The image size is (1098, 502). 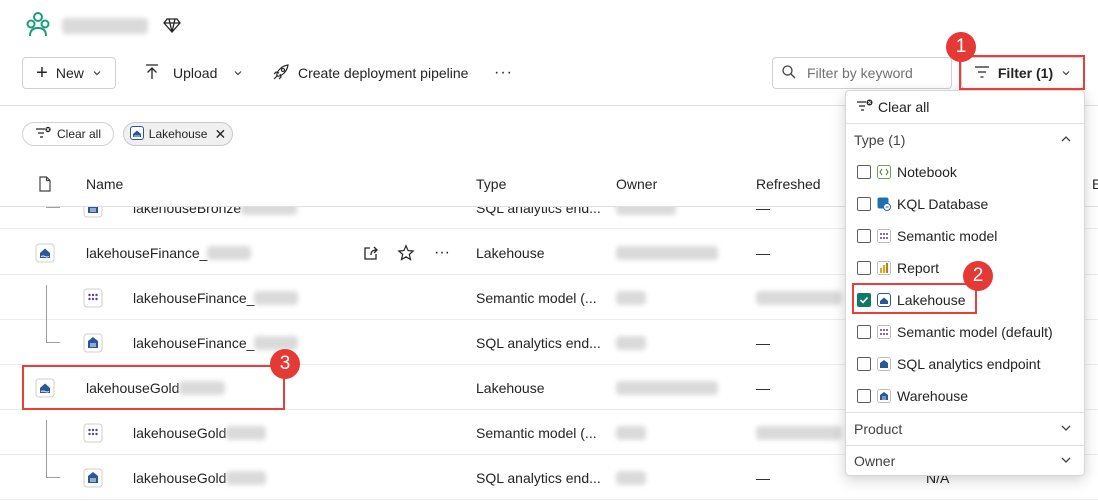 I want to click on filter-option-kql-database: KQL Database, so click(x=965, y=204).